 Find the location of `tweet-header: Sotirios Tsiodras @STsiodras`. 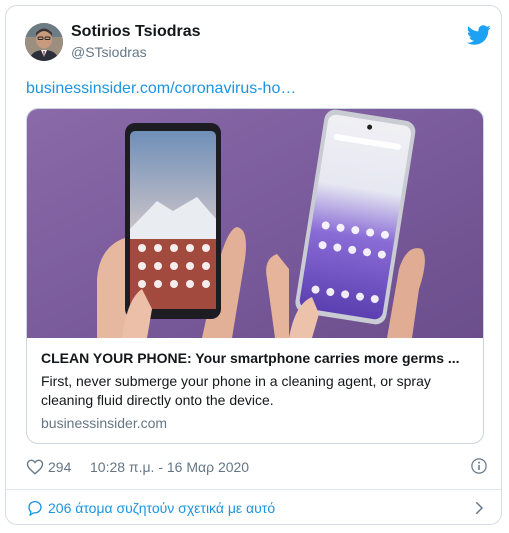

tweet-header: Sotirios Tsiodras @STsiodras is located at coordinates (258, 45).